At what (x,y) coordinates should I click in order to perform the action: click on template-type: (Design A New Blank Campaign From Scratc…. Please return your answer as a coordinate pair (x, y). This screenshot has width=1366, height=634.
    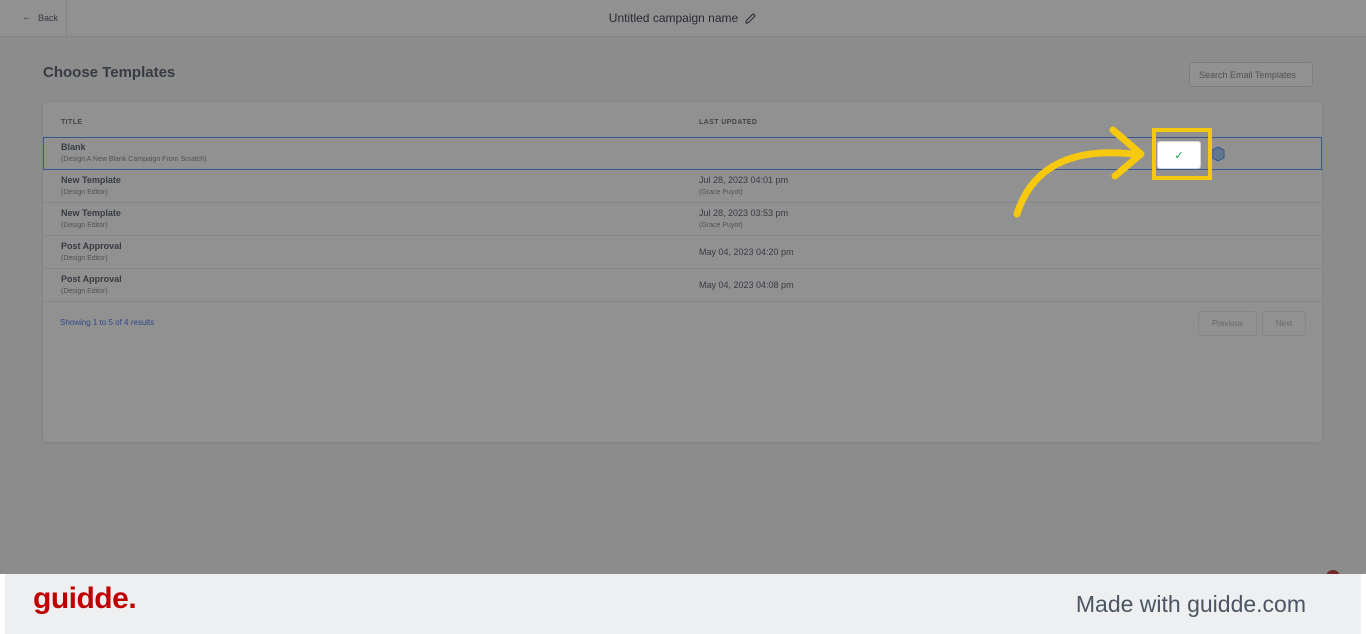
    Looking at the image, I should click on (134, 159).